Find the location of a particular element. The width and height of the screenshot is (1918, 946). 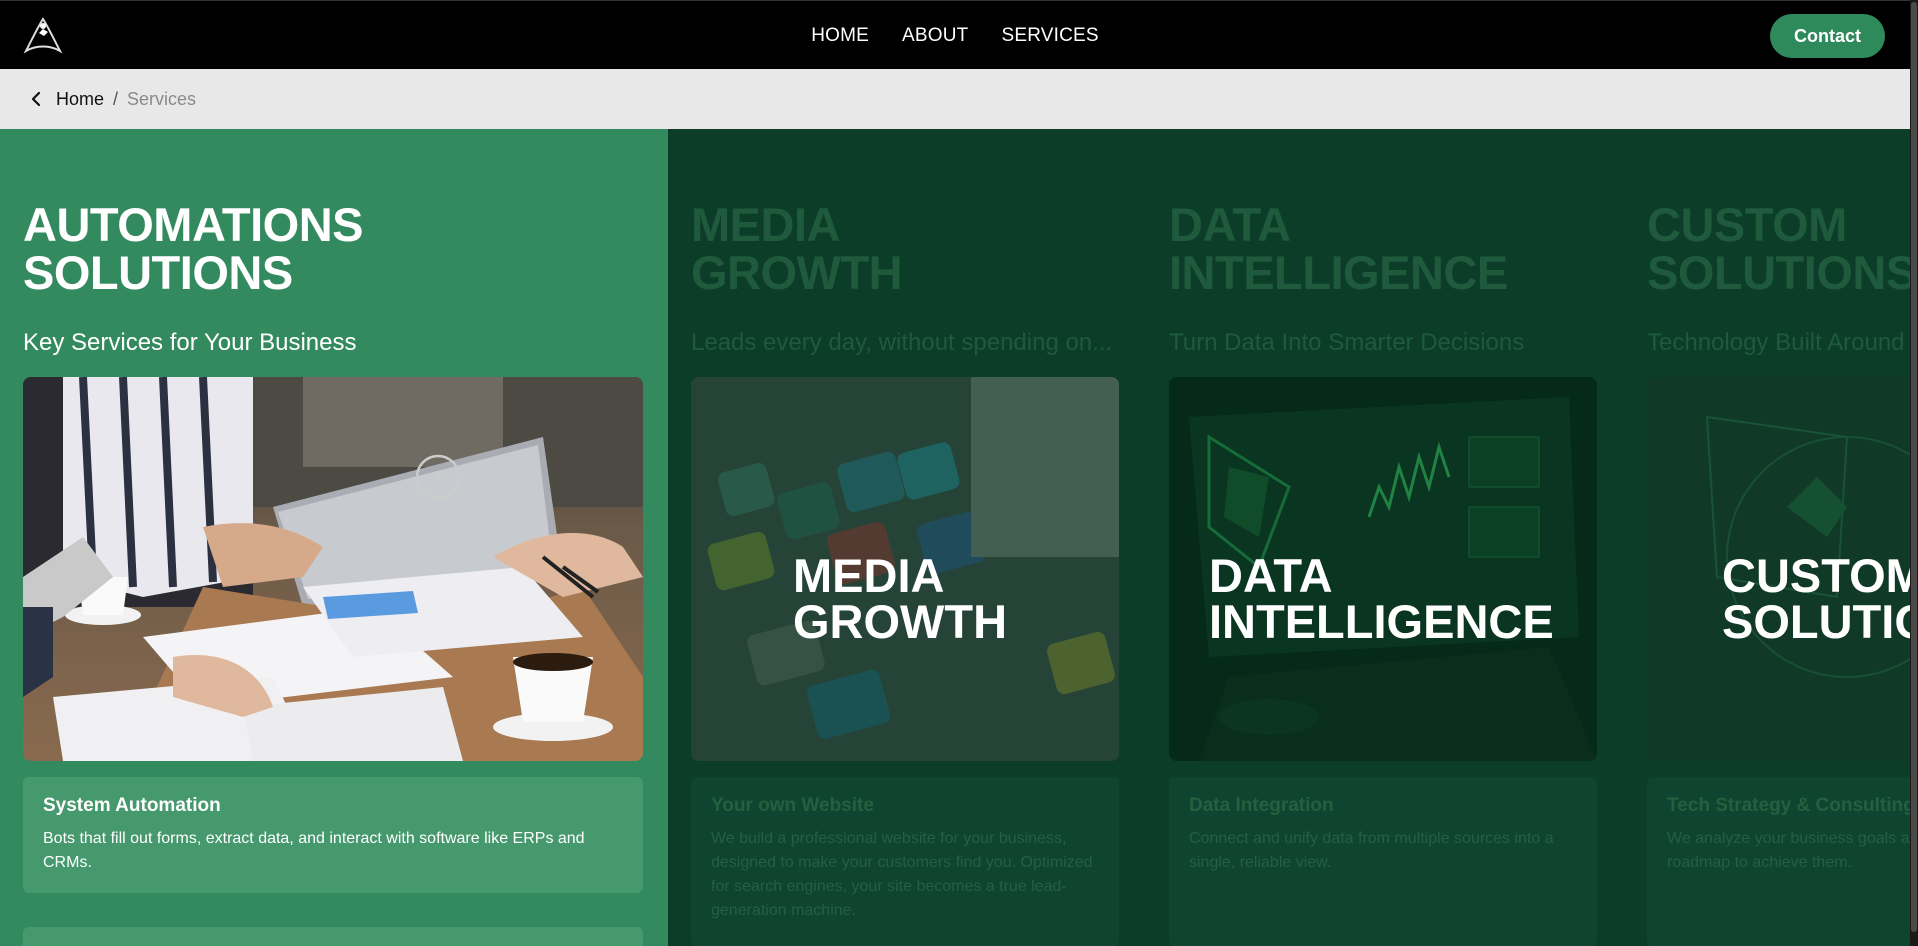

overlay-title-line1: DATA is located at coordinates (1271, 575).